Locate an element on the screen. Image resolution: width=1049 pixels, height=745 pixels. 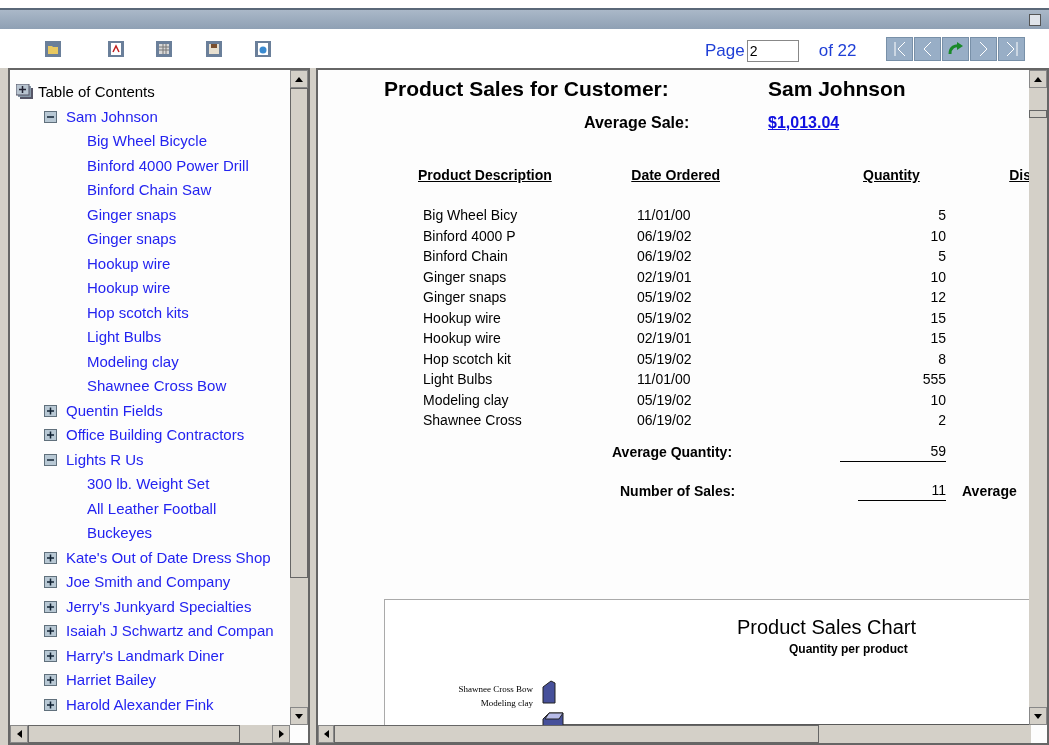
page-number-field: 2 is located at coordinates (772, 50).